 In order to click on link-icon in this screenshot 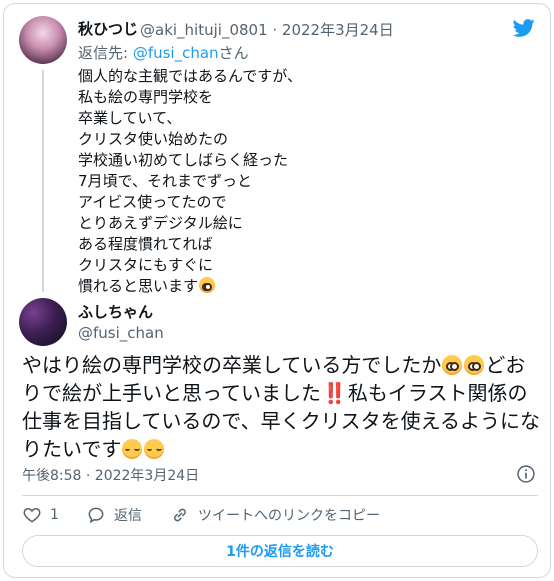, I will do `click(180, 515)`.